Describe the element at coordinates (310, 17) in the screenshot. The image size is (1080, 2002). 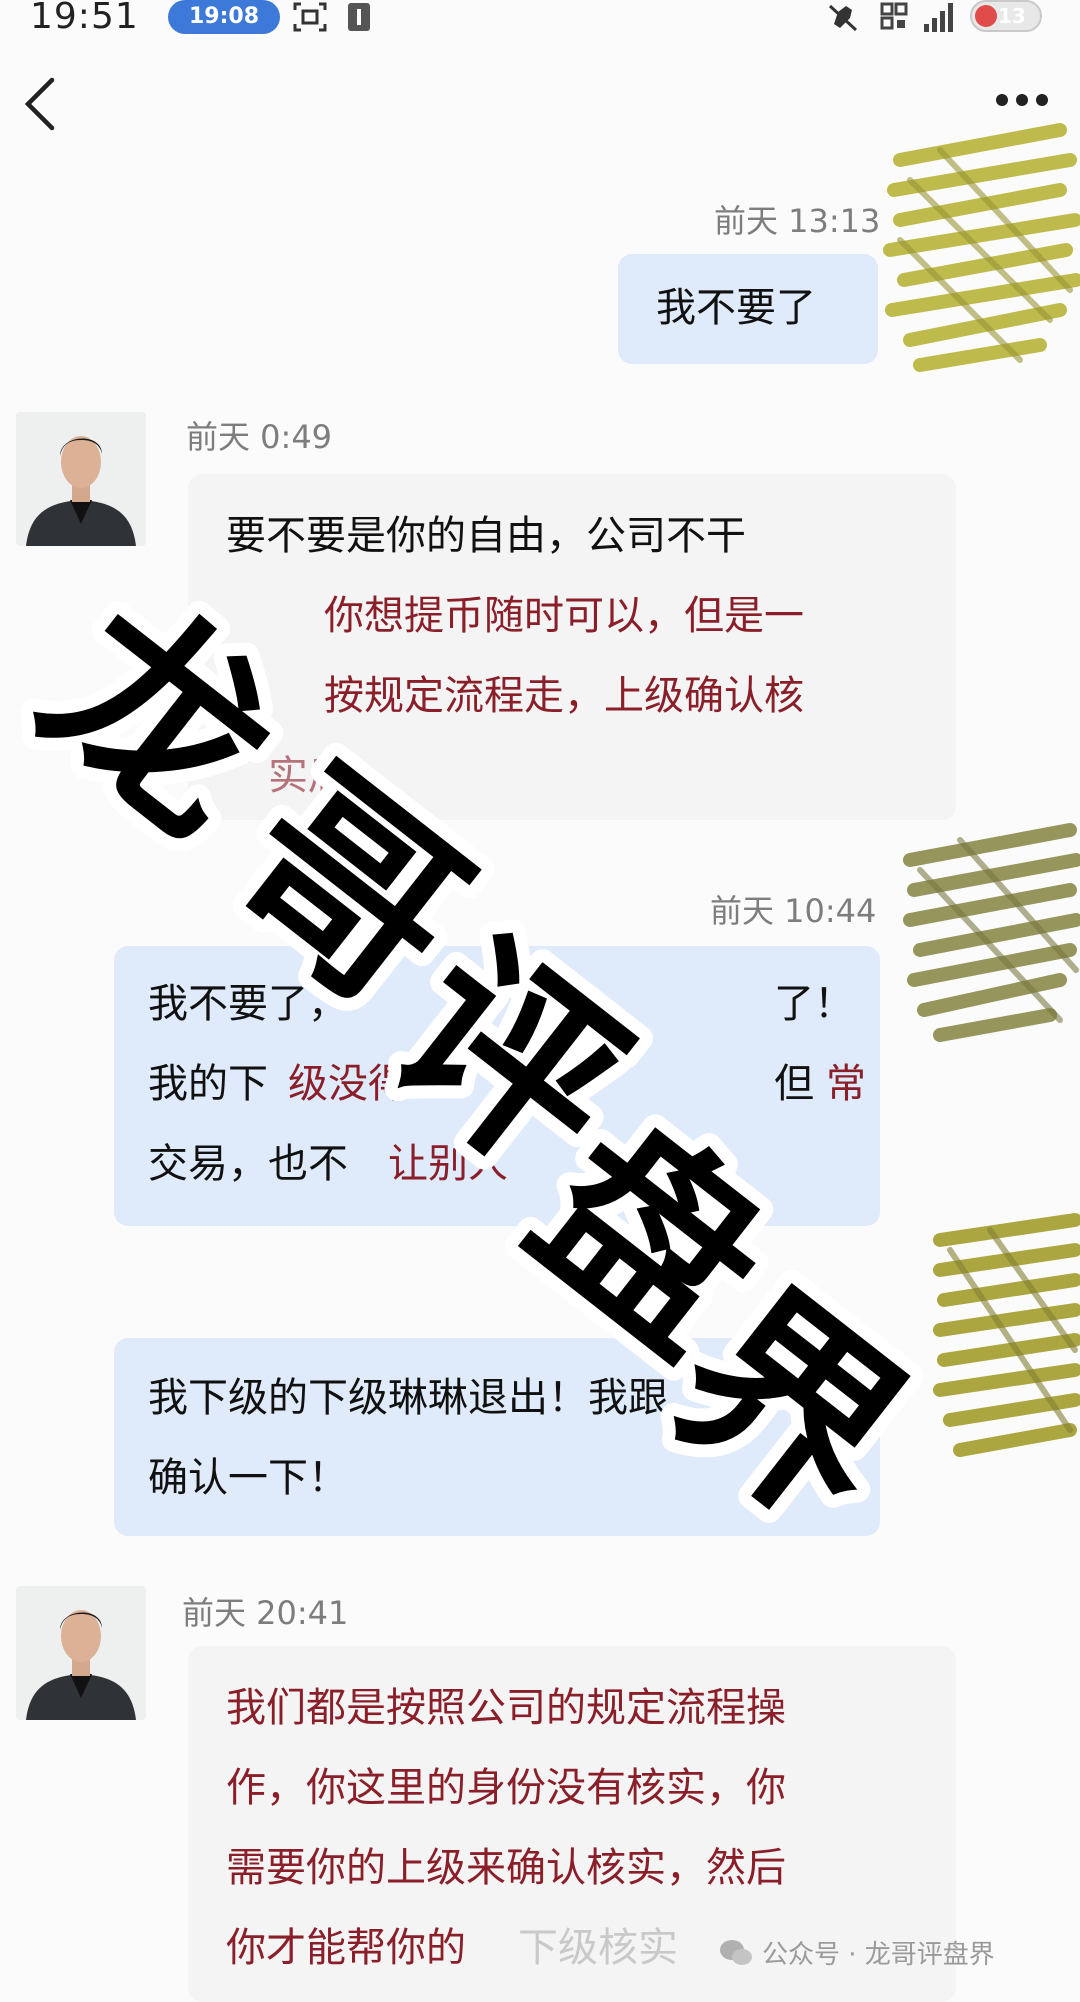
I see `screenshot-icon` at that location.